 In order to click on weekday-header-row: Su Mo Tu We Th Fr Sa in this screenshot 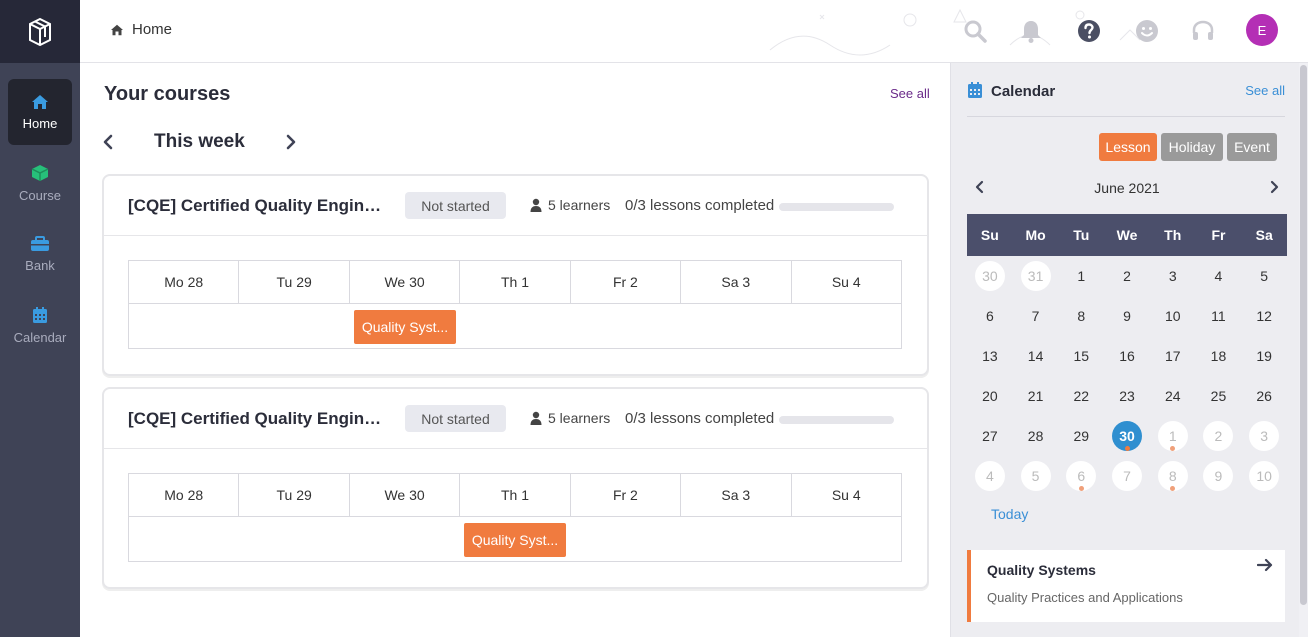, I will do `click(1127, 235)`.